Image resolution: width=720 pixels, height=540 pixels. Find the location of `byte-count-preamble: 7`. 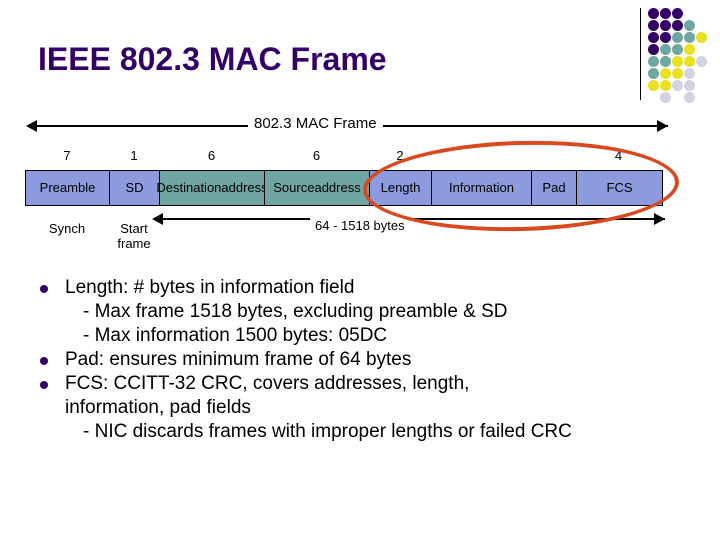

byte-count-preamble: 7 is located at coordinates (67, 155).